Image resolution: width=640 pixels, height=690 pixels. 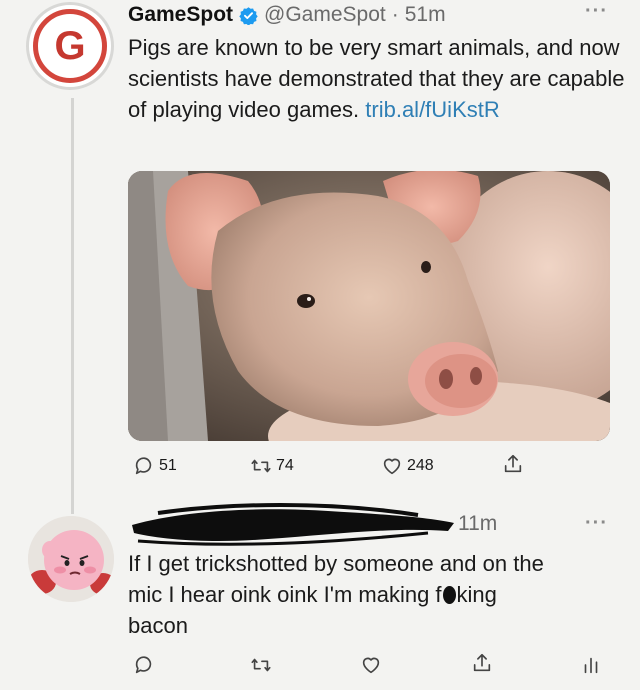 I want to click on tweet-link: trib.al/fUiKstR, so click(x=432, y=109).